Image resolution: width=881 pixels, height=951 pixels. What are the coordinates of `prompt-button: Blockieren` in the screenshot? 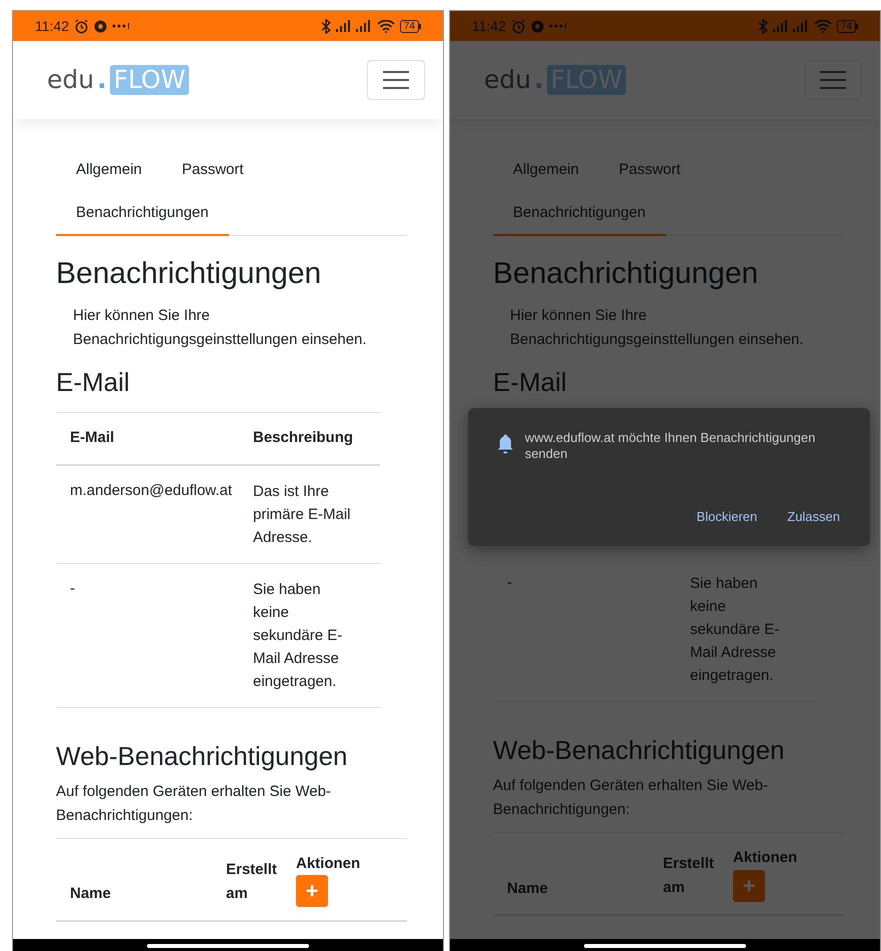 It's located at (727, 516).